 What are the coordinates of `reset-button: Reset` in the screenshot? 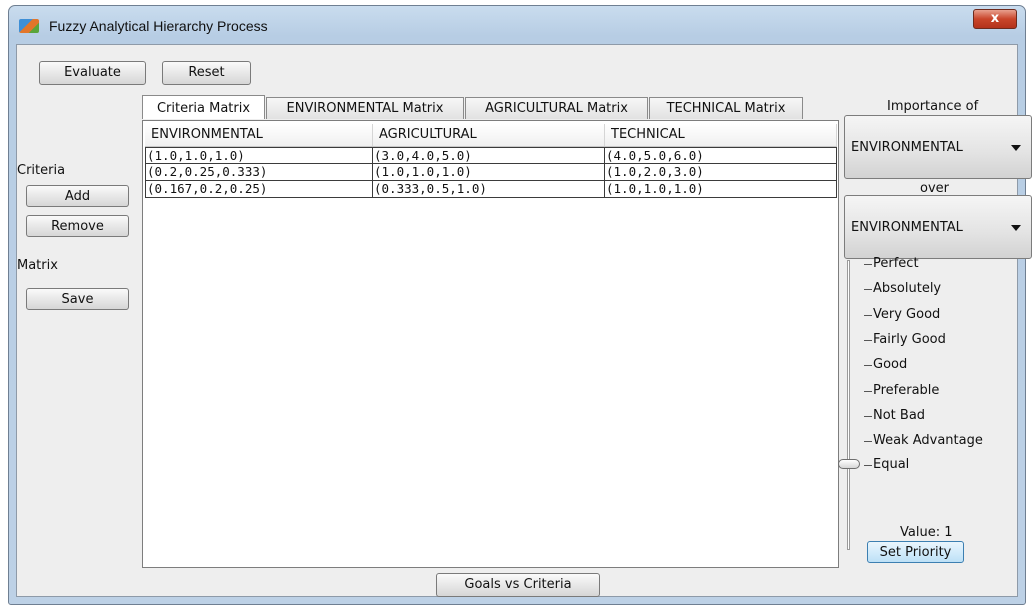 It's located at (206, 73).